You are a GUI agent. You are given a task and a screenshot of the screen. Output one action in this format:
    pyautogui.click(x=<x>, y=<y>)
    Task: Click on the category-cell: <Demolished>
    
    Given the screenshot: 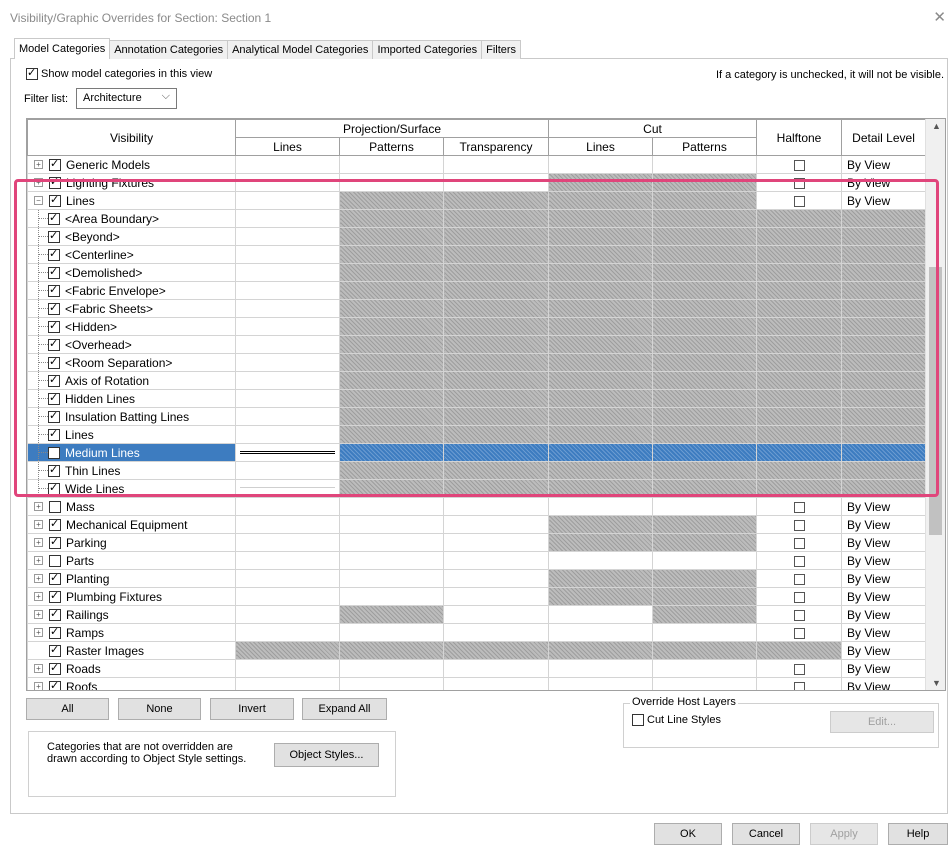 What is the action you would take?
    pyautogui.click(x=131, y=272)
    